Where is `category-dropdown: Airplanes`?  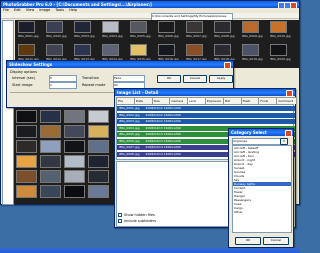 category-dropdown: Airplanes is located at coordinates (257, 141).